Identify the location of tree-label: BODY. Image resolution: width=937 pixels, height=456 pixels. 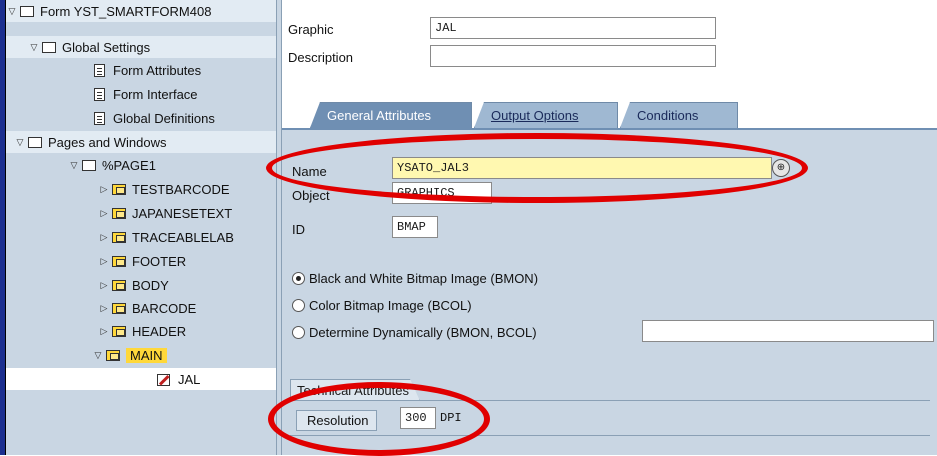
(150, 285).